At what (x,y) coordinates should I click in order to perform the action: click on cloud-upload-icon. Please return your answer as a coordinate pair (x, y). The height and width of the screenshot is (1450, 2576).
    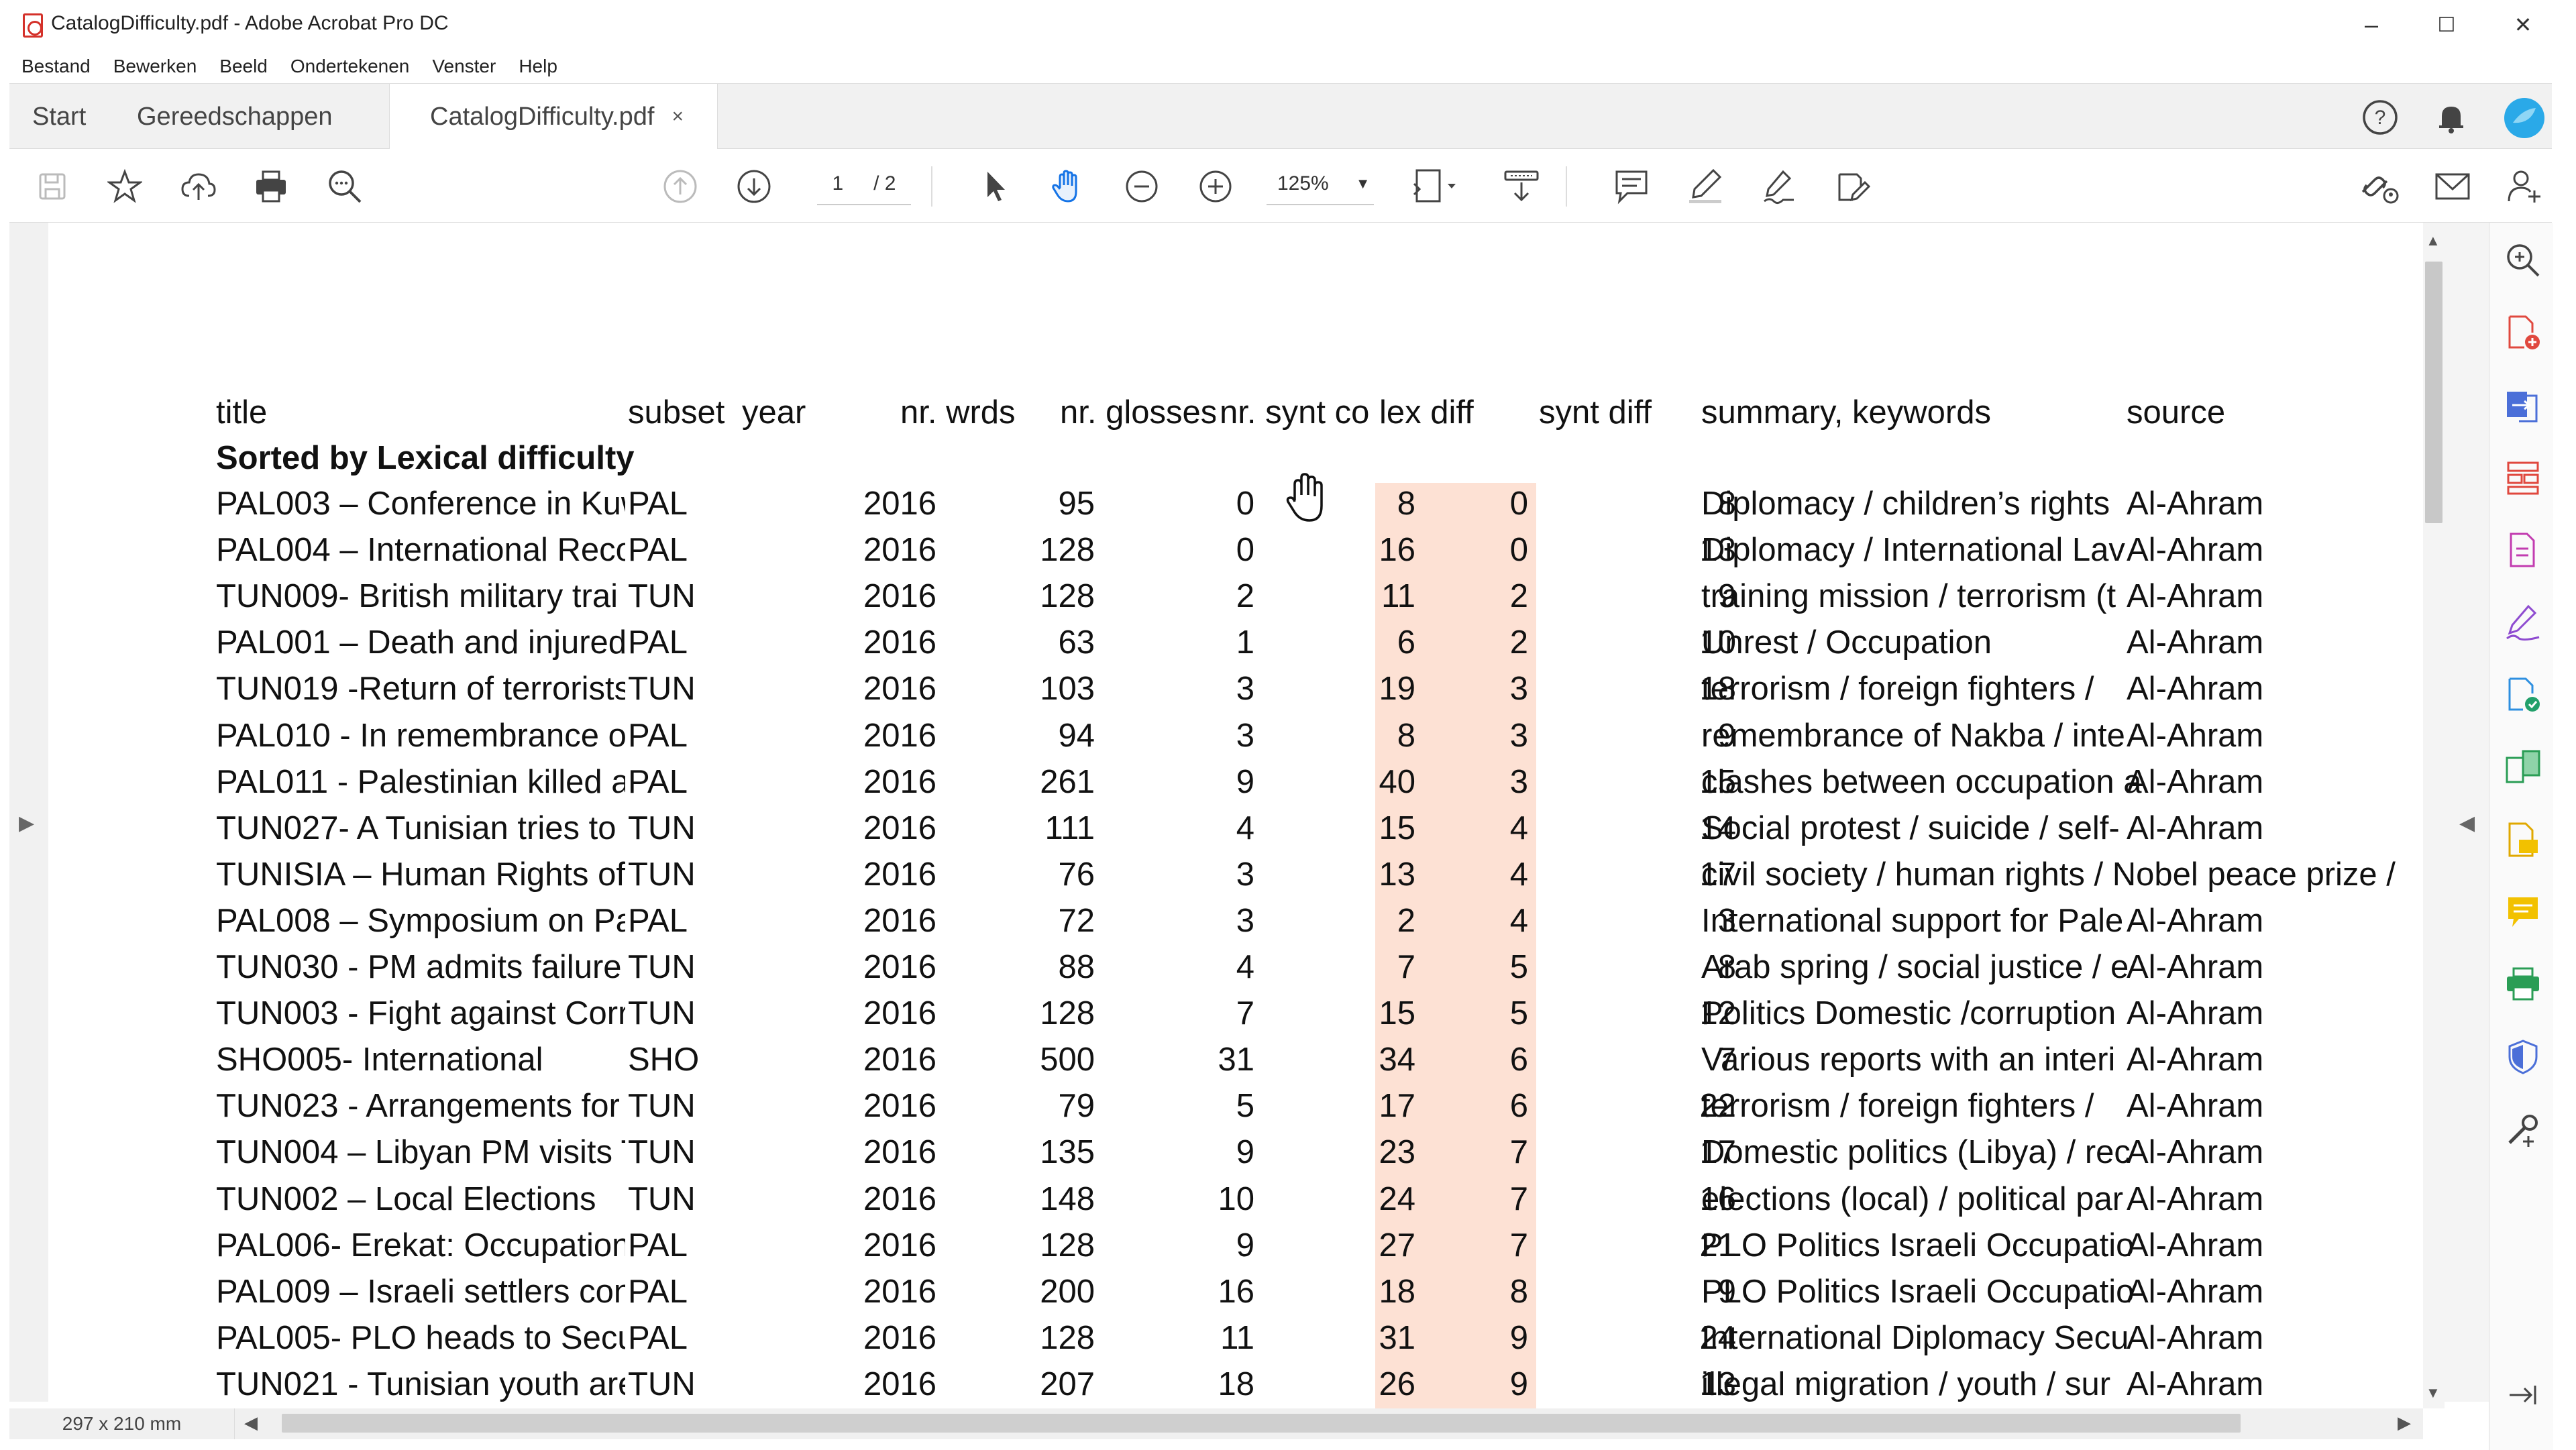
    Looking at the image, I should click on (198, 186).